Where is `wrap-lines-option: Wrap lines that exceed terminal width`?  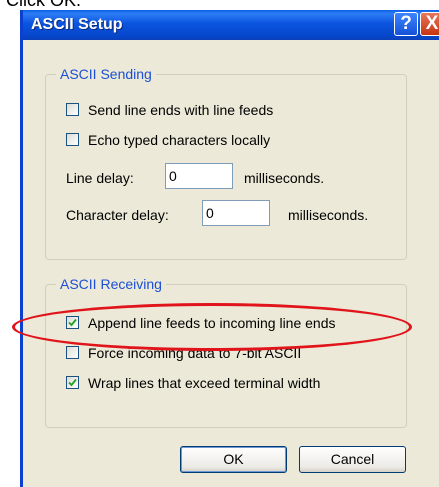
wrap-lines-option: Wrap lines that exceed terminal width is located at coordinates (226, 384).